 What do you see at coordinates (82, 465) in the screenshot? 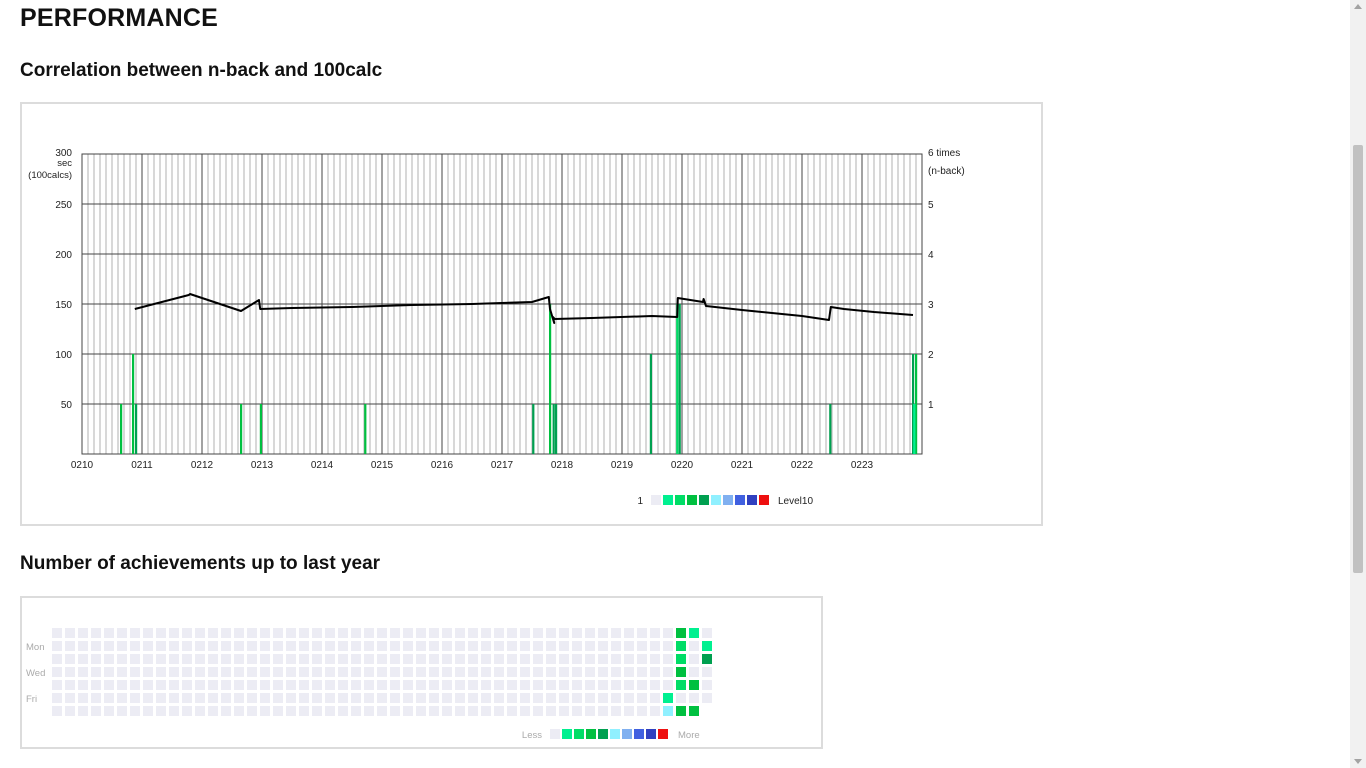
I see `x-tick-label: 0210` at bounding box center [82, 465].